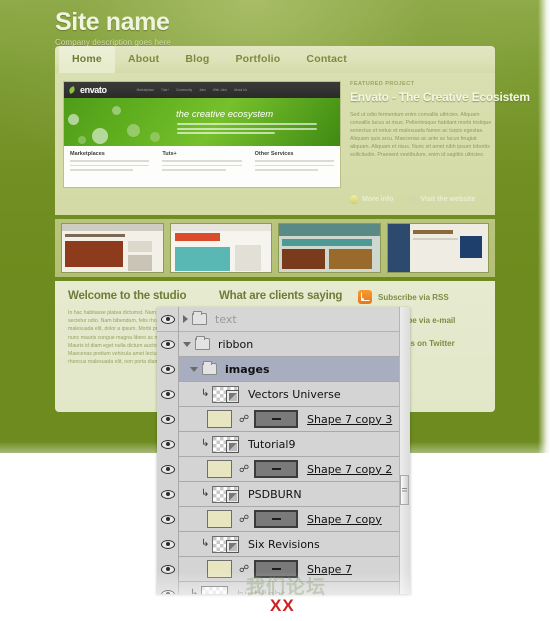 This screenshot has height=621, width=550. I want to click on layer-row-images: images, so click(283, 369).